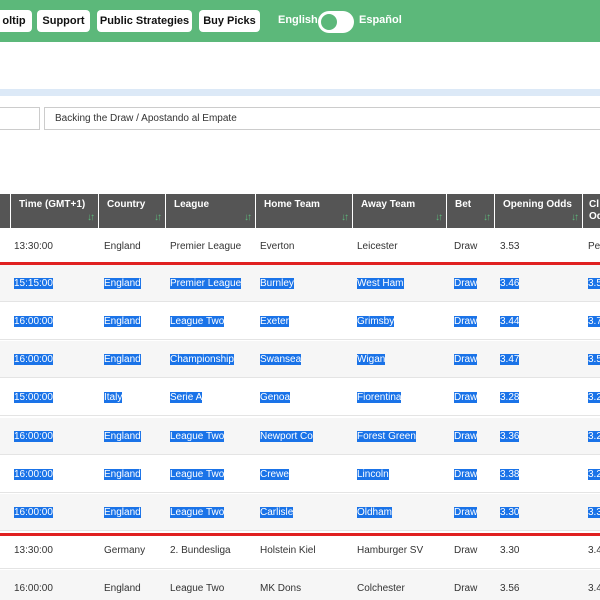 This screenshot has width=600, height=600. I want to click on cell-closing-odds-text: 3.3, so click(594, 512).